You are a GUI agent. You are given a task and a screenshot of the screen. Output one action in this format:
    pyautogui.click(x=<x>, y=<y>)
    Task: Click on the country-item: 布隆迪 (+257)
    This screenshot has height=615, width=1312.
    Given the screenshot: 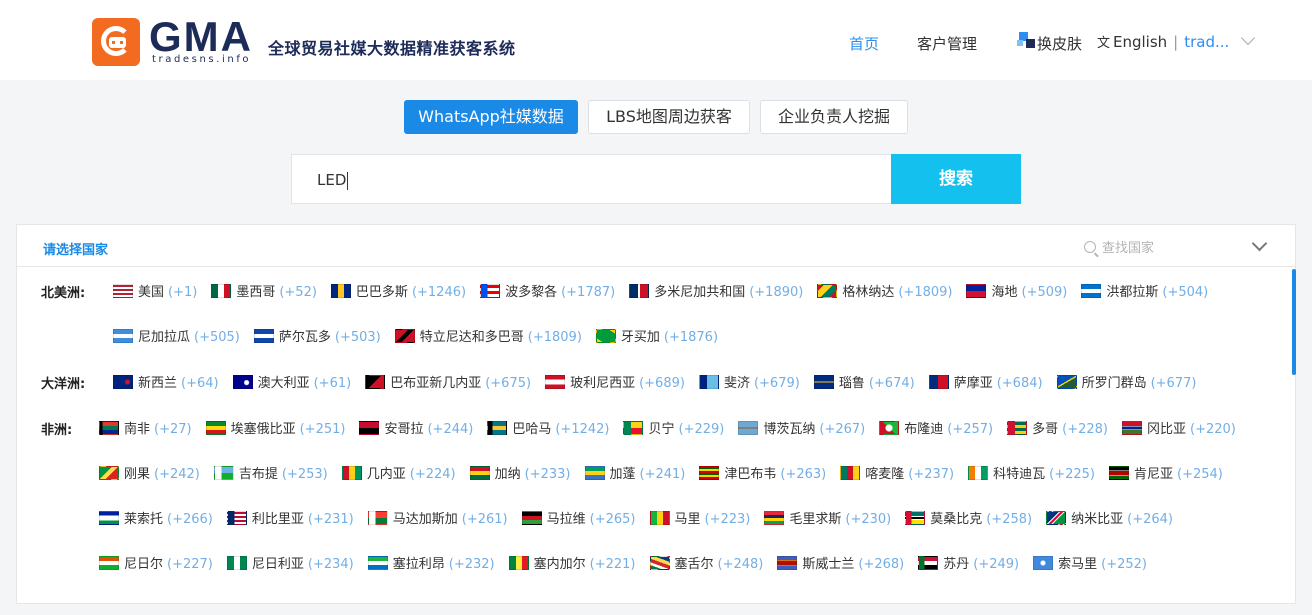 What is the action you would take?
    pyautogui.click(x=936, y=427)
    